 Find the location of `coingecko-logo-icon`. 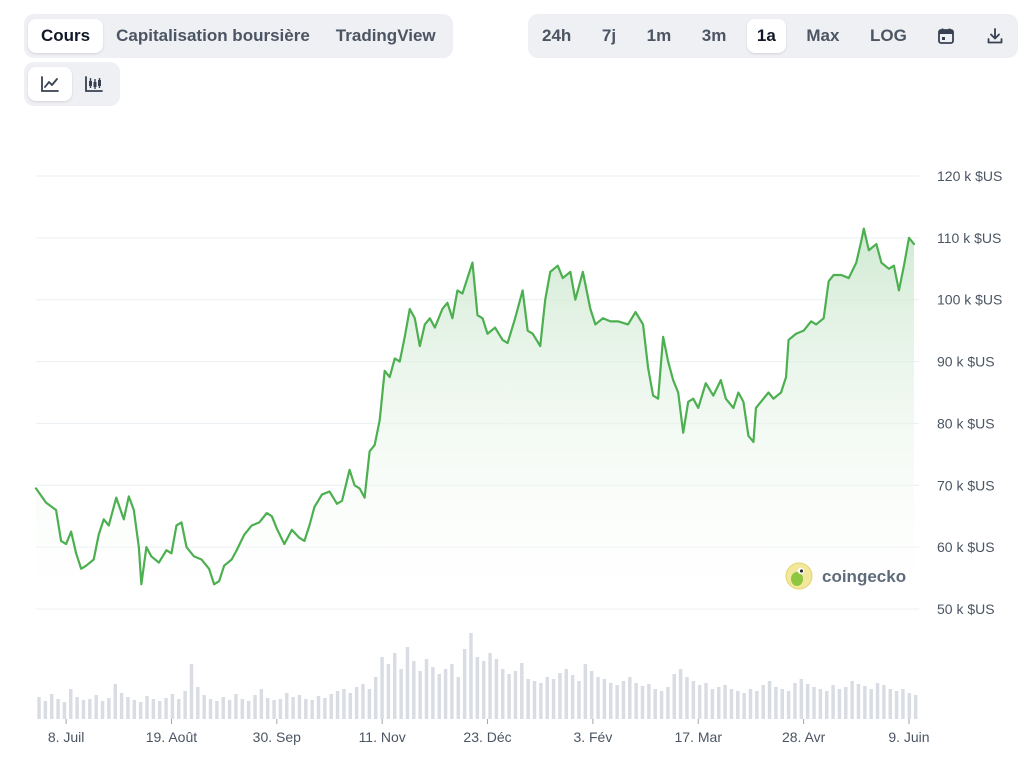

coingecko-logo-icon is located at coordinates (799, 576).